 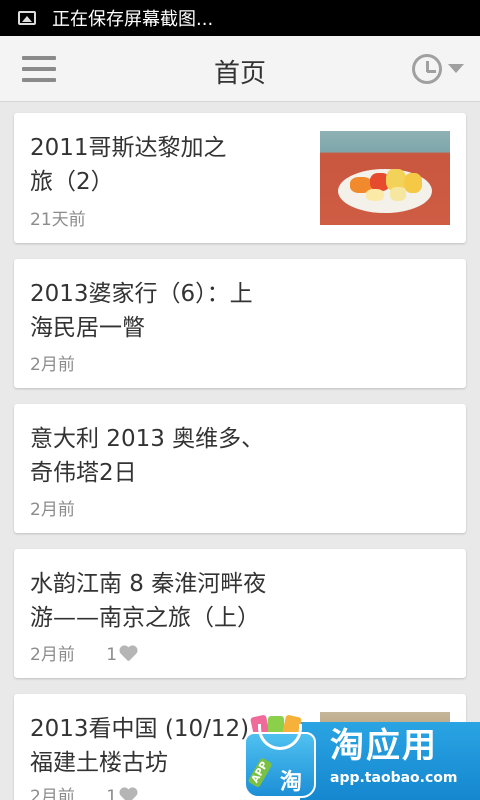 I want to click on ad-banner: 淘应用 app.taobao.com, so click(x=390, y=761).